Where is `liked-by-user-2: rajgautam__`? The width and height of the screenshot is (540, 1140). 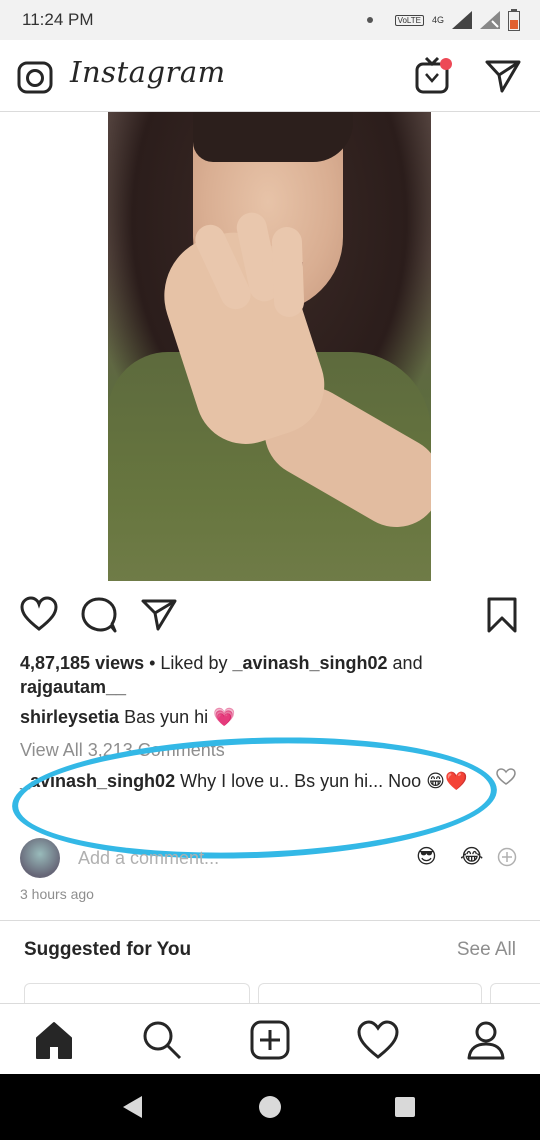 liked-by-user-2: rajgautam__ is located at coordinates (73, 687).